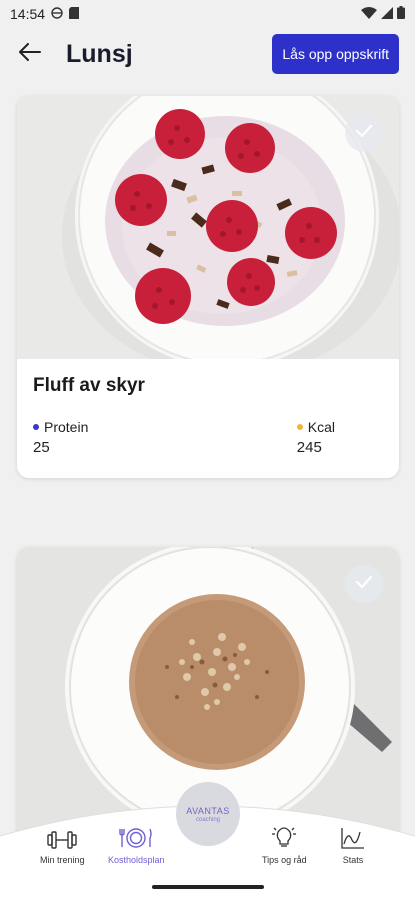 This screenshot has height=900, width=415. Describe the element at coordinates (74, 14) in the screenshot. I see `sd-card-icon` at that location.